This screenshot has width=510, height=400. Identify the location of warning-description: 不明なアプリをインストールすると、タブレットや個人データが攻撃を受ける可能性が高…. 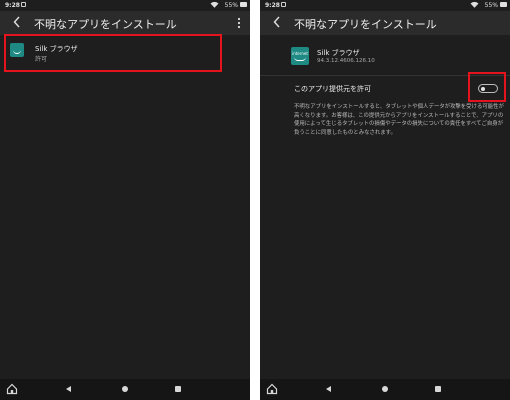
(399, 120).